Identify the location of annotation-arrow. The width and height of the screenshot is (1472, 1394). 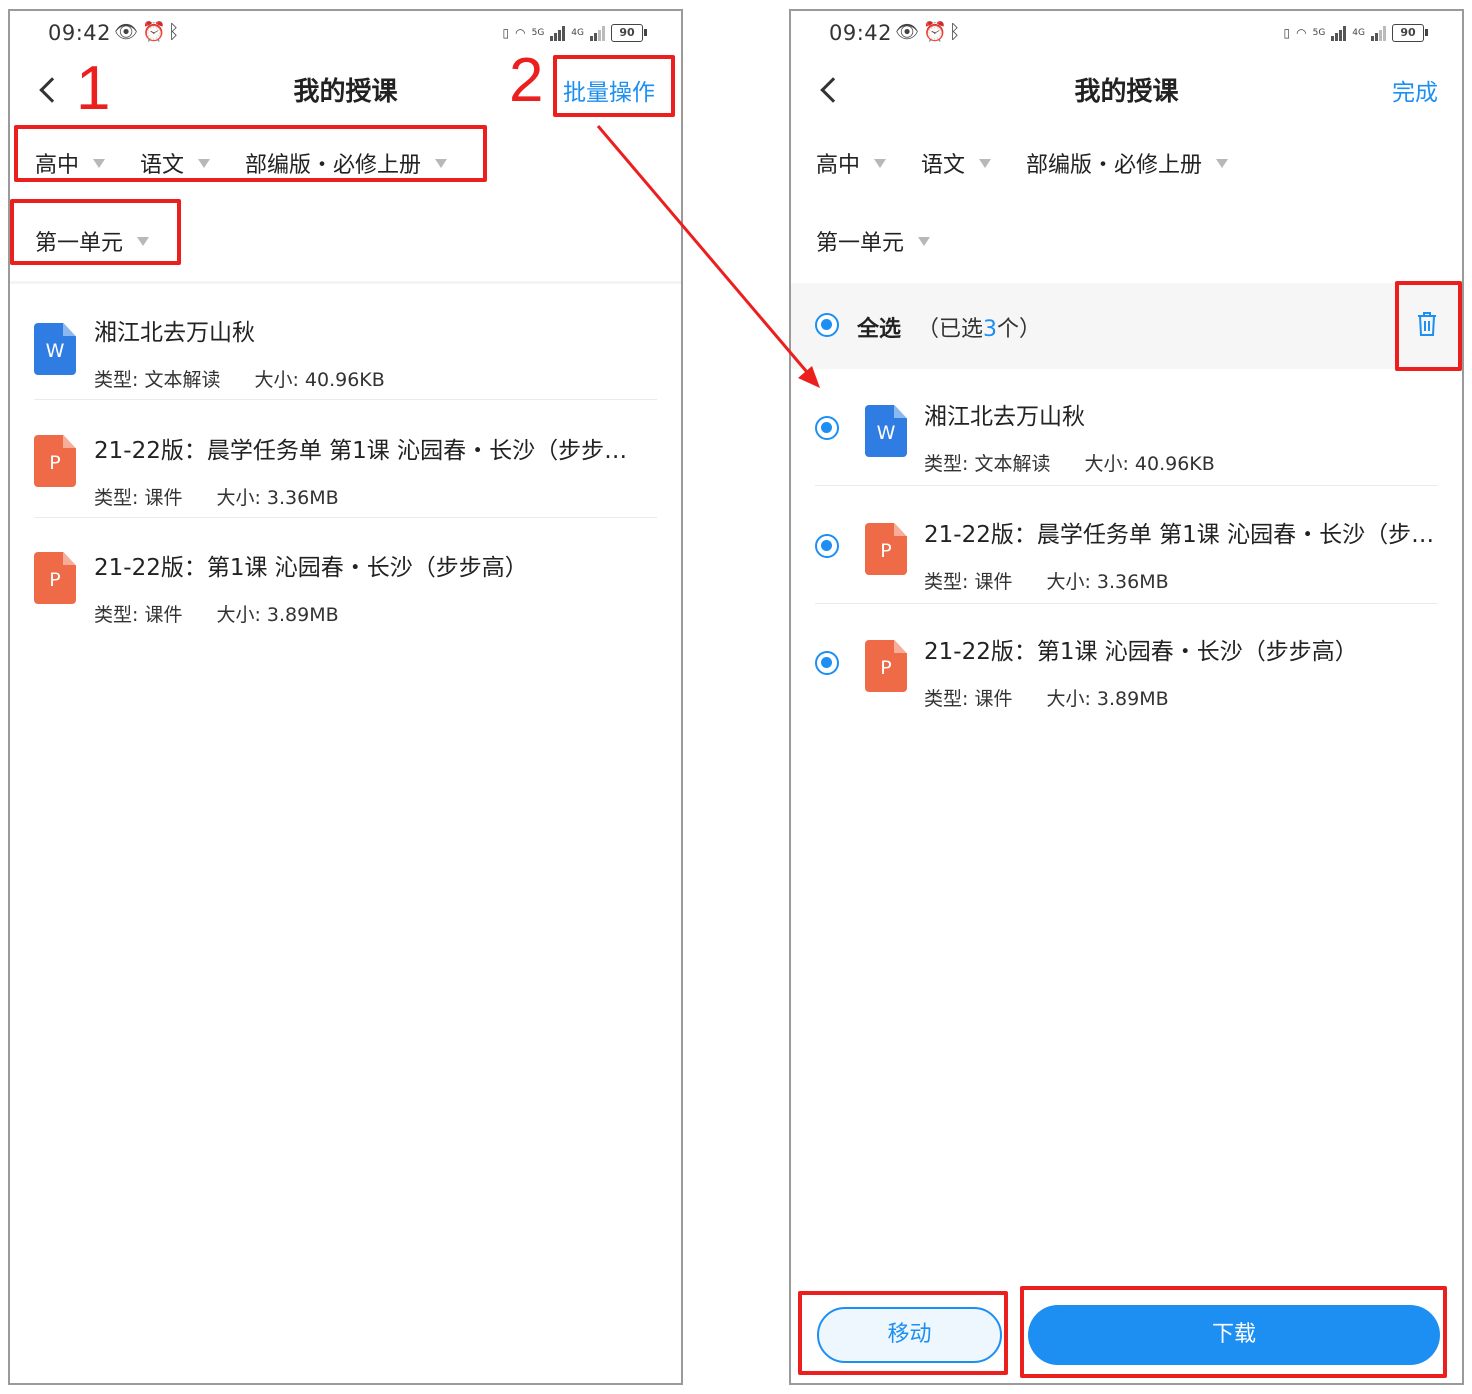
(708, 256).